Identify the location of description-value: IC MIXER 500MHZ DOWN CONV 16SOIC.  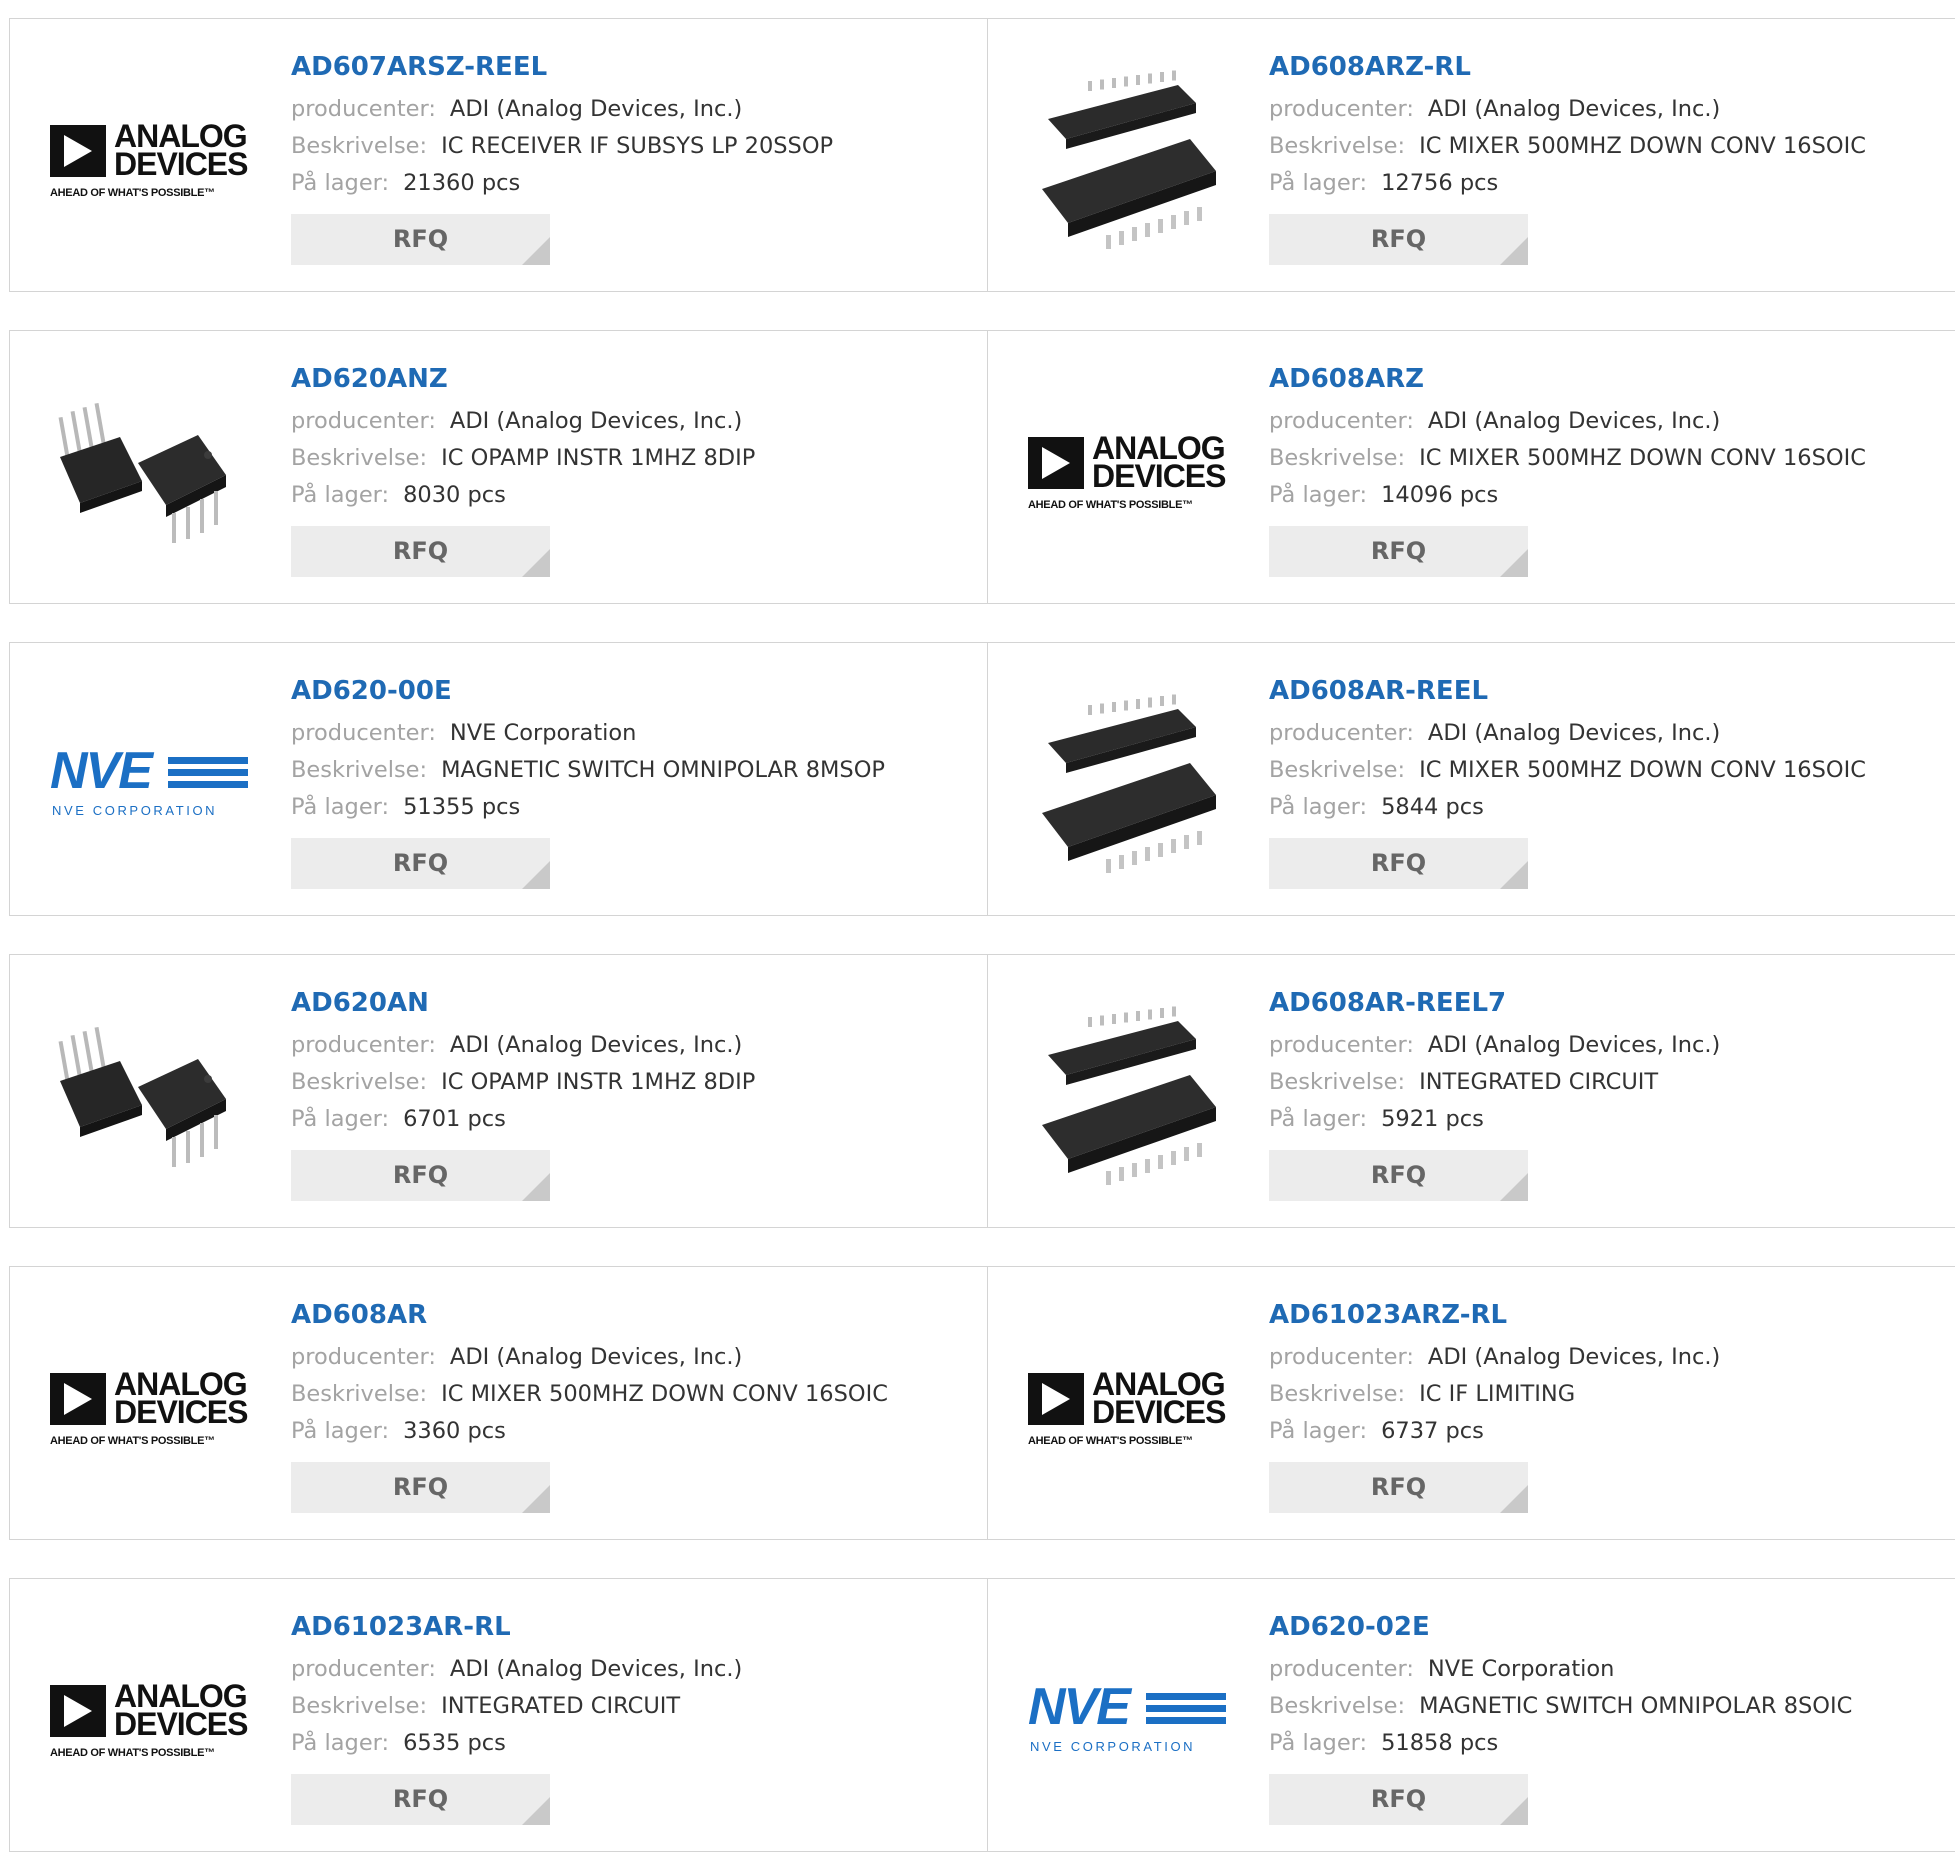
(1642, 146).